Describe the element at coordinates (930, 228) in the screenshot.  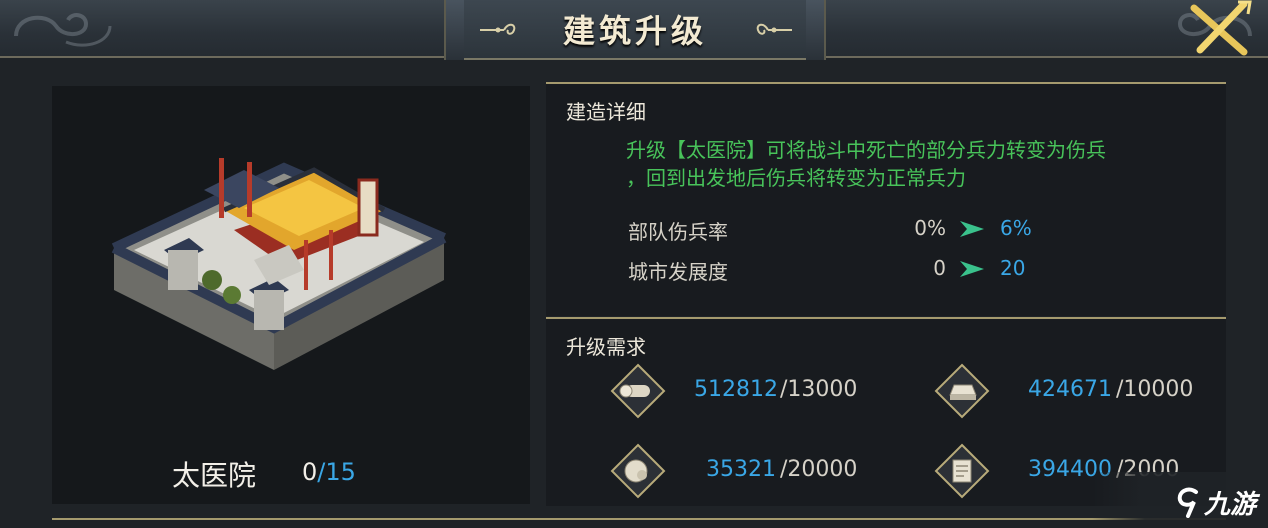
I see `stat-from-value: 0%` at that location.